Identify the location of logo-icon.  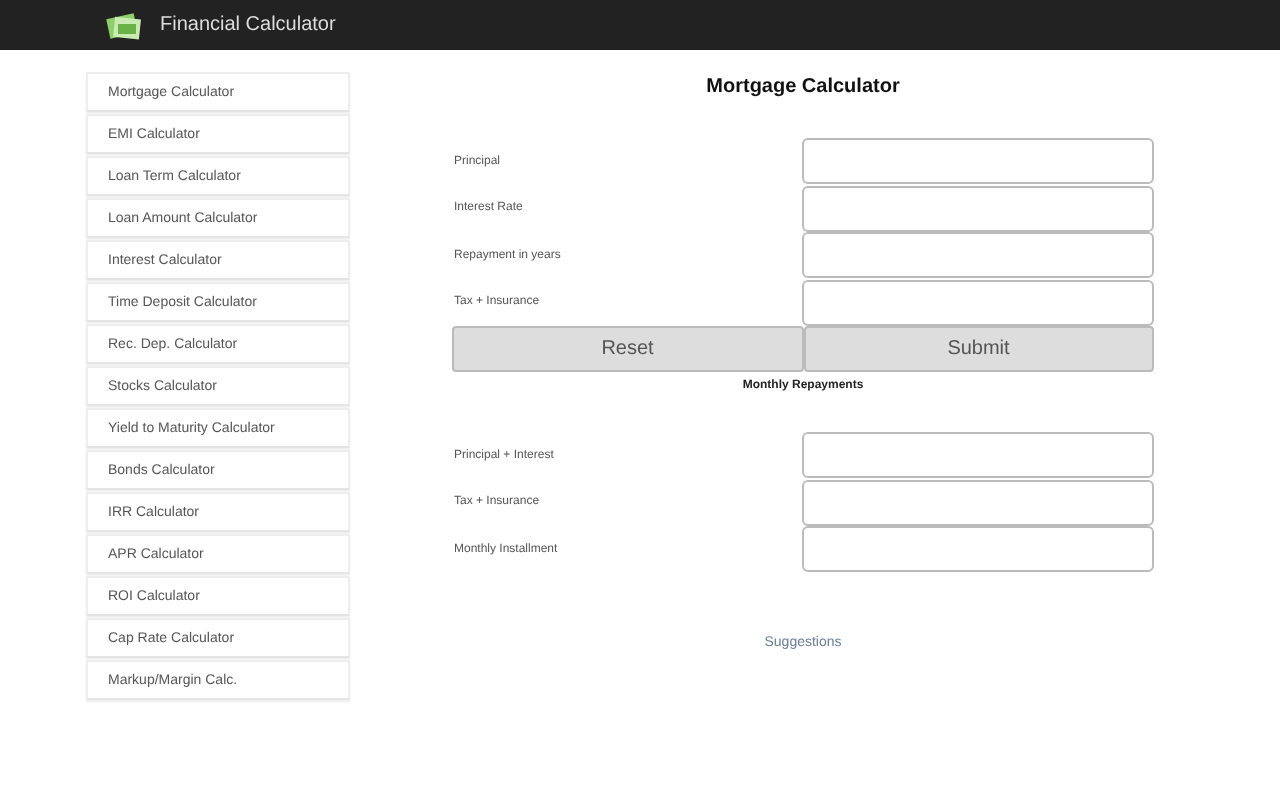
(124, 25).